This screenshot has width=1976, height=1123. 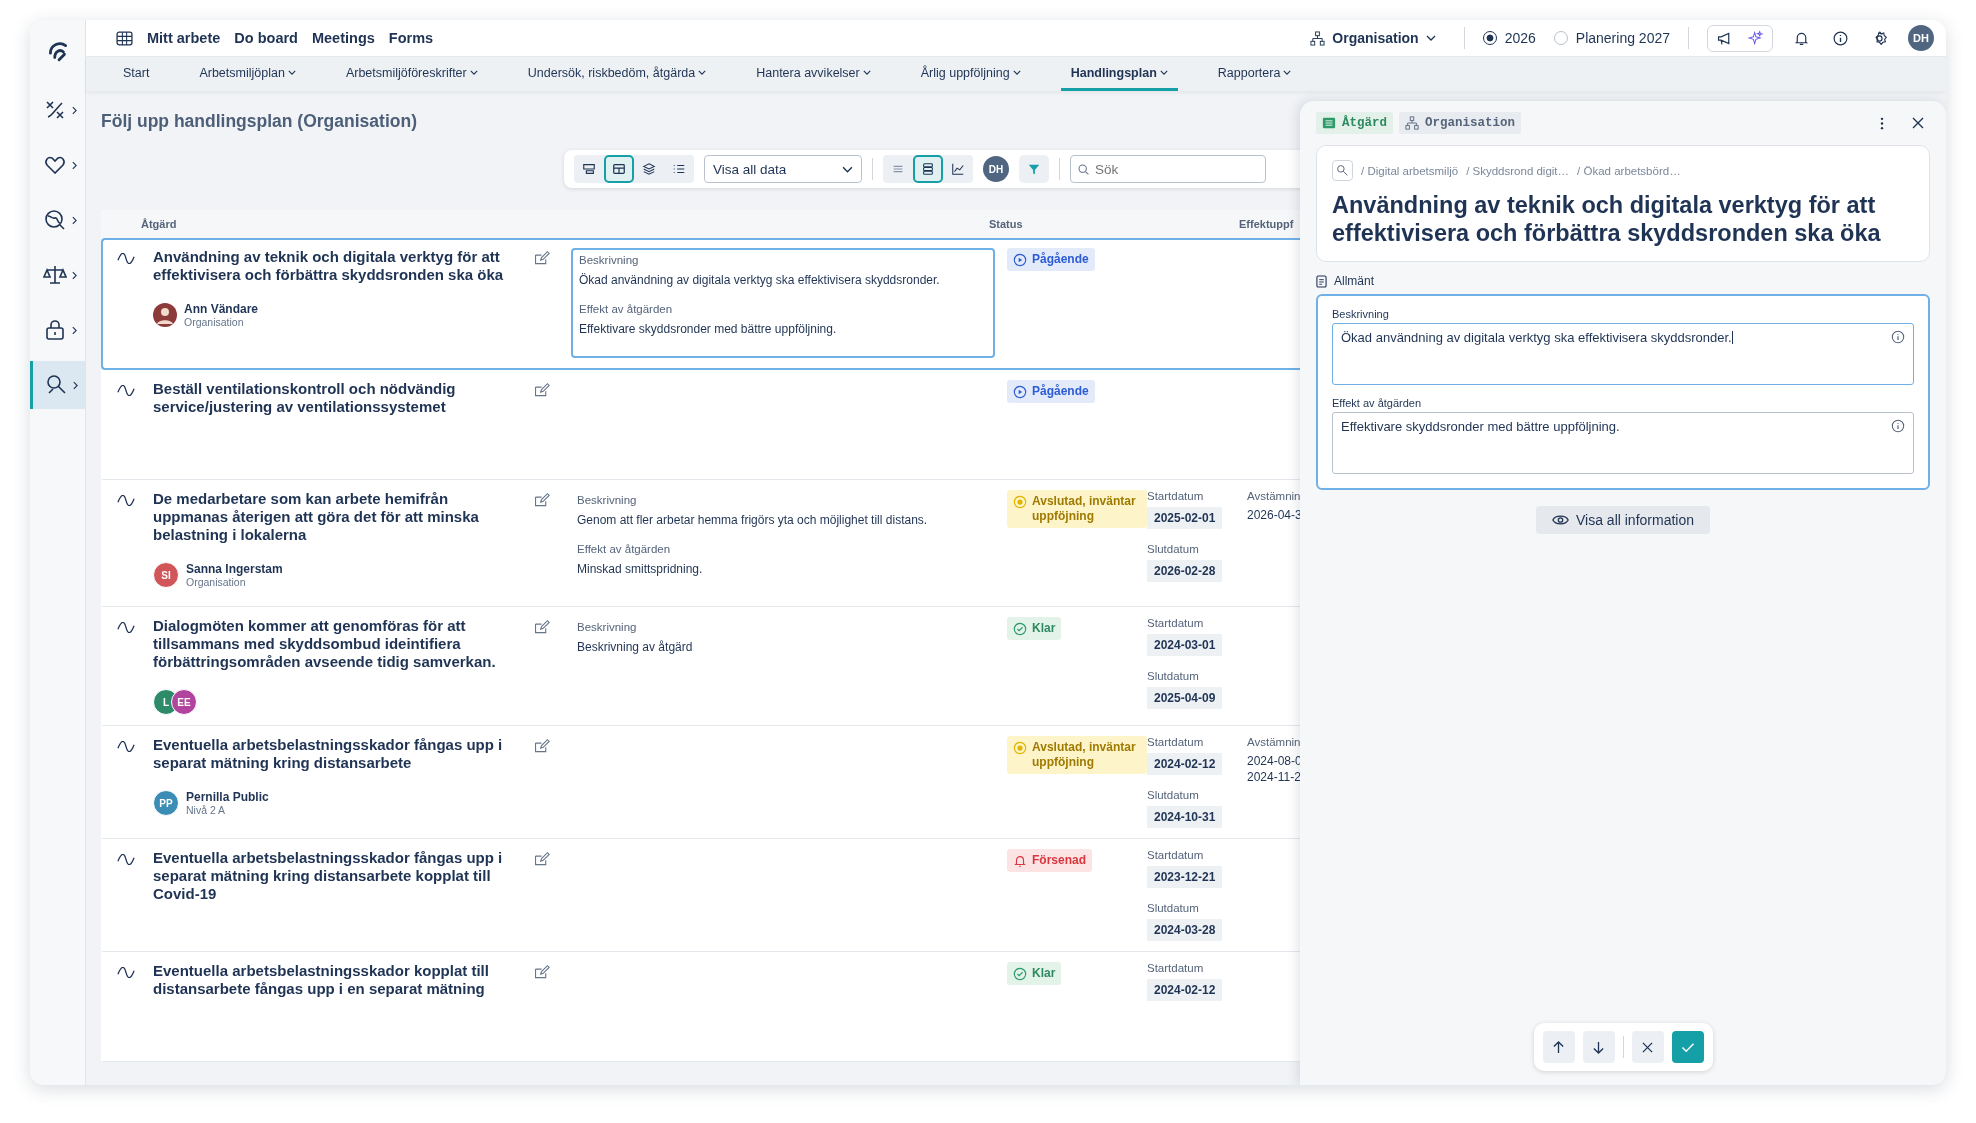 I want to click on action-title: Eventuella arbetsbelastningsskador kopplat till distansarbete fångas upp i en separat mätning, so click(x=321, y=980).